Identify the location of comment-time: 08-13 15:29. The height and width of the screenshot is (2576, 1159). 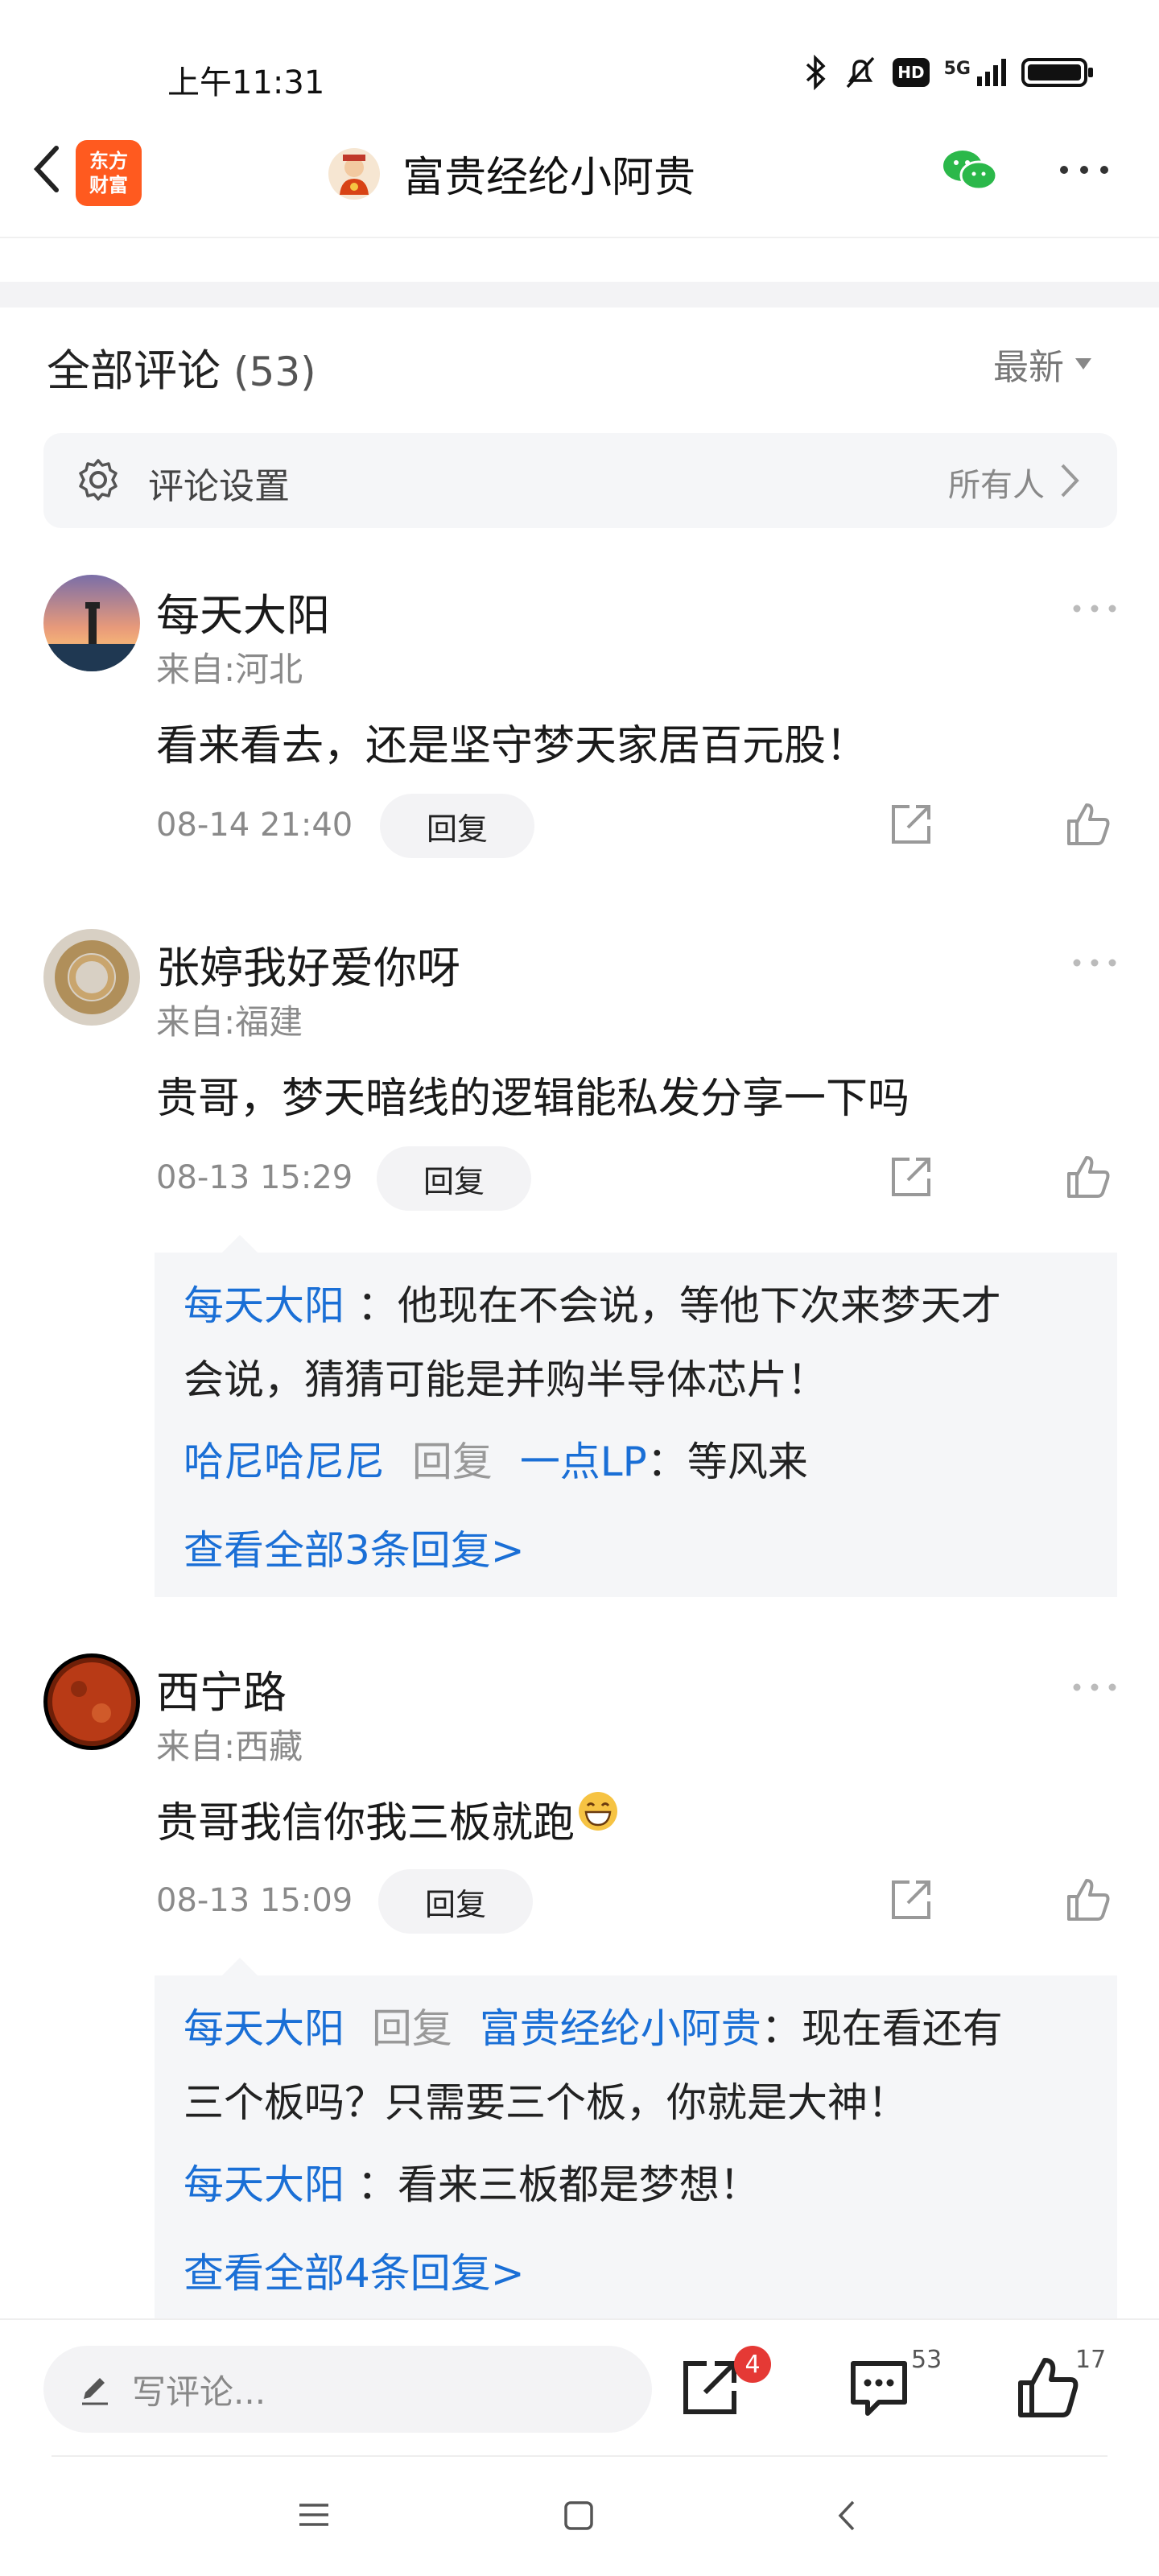
(254, 1177).